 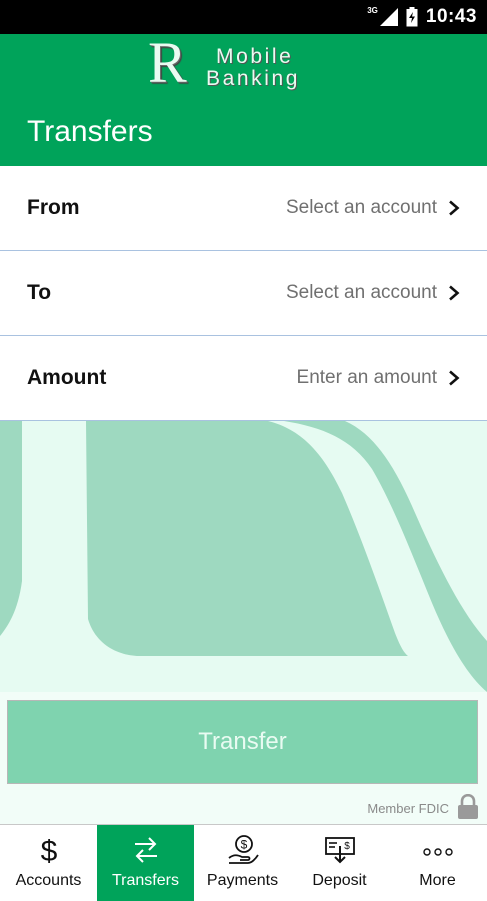 What do you see at coordinates (408, 808) in the screenshot?
I see `member-fdic-label: Member FDIC` at bounding box center [408, 808].